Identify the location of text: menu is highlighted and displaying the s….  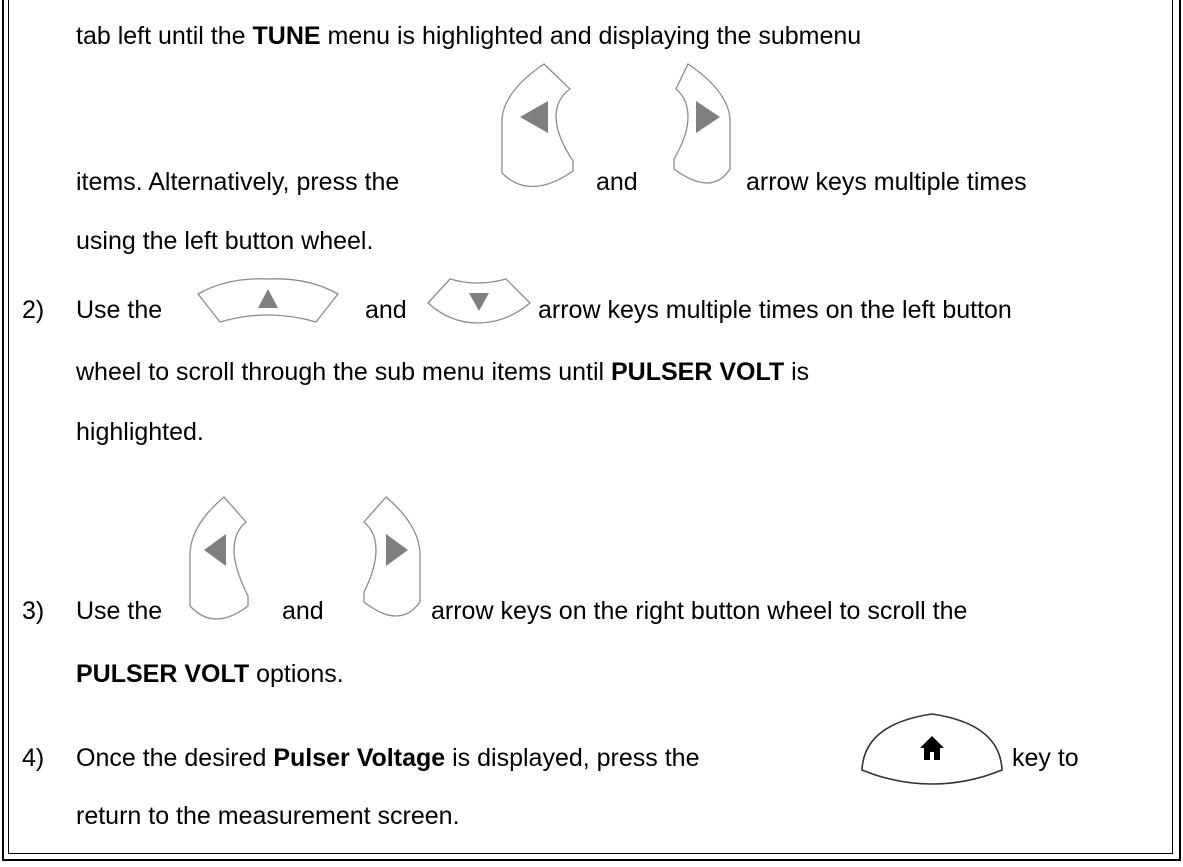
(591, 36).